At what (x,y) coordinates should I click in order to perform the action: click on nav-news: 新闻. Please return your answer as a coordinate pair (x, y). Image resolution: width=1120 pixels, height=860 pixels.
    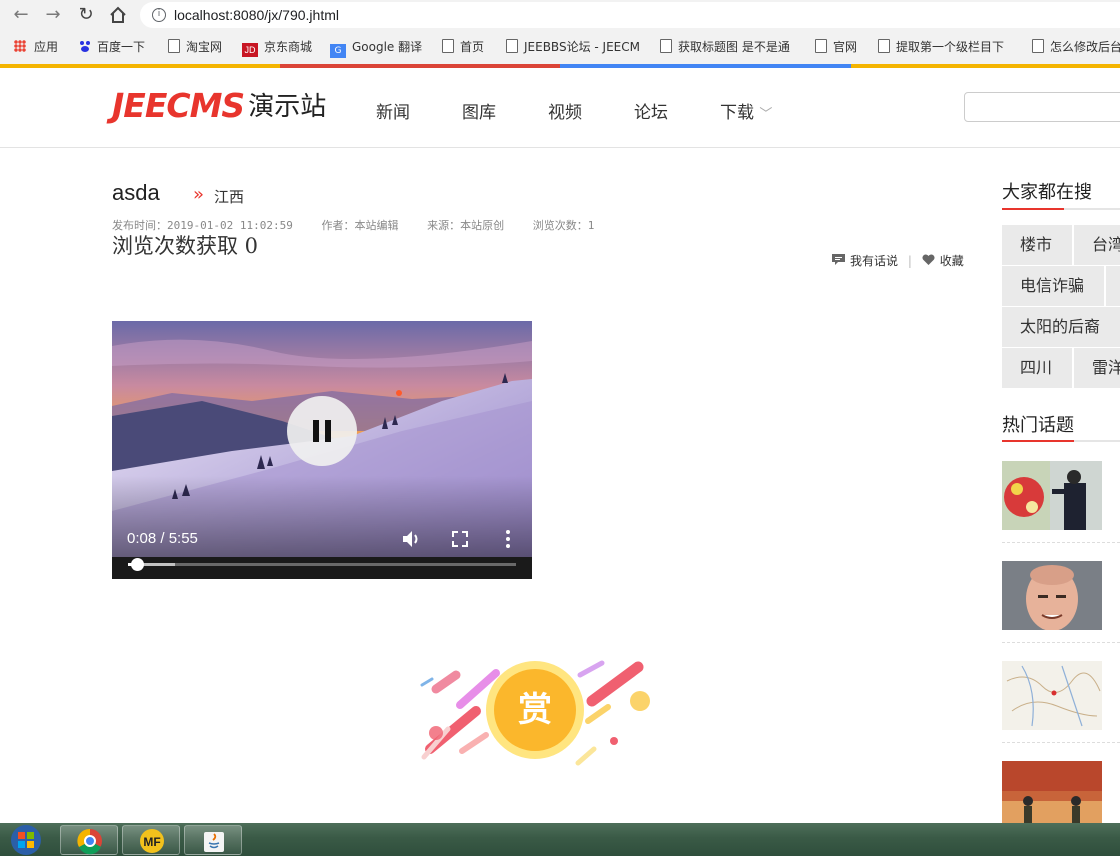
    Looking at the image, I should click on (393, 110).